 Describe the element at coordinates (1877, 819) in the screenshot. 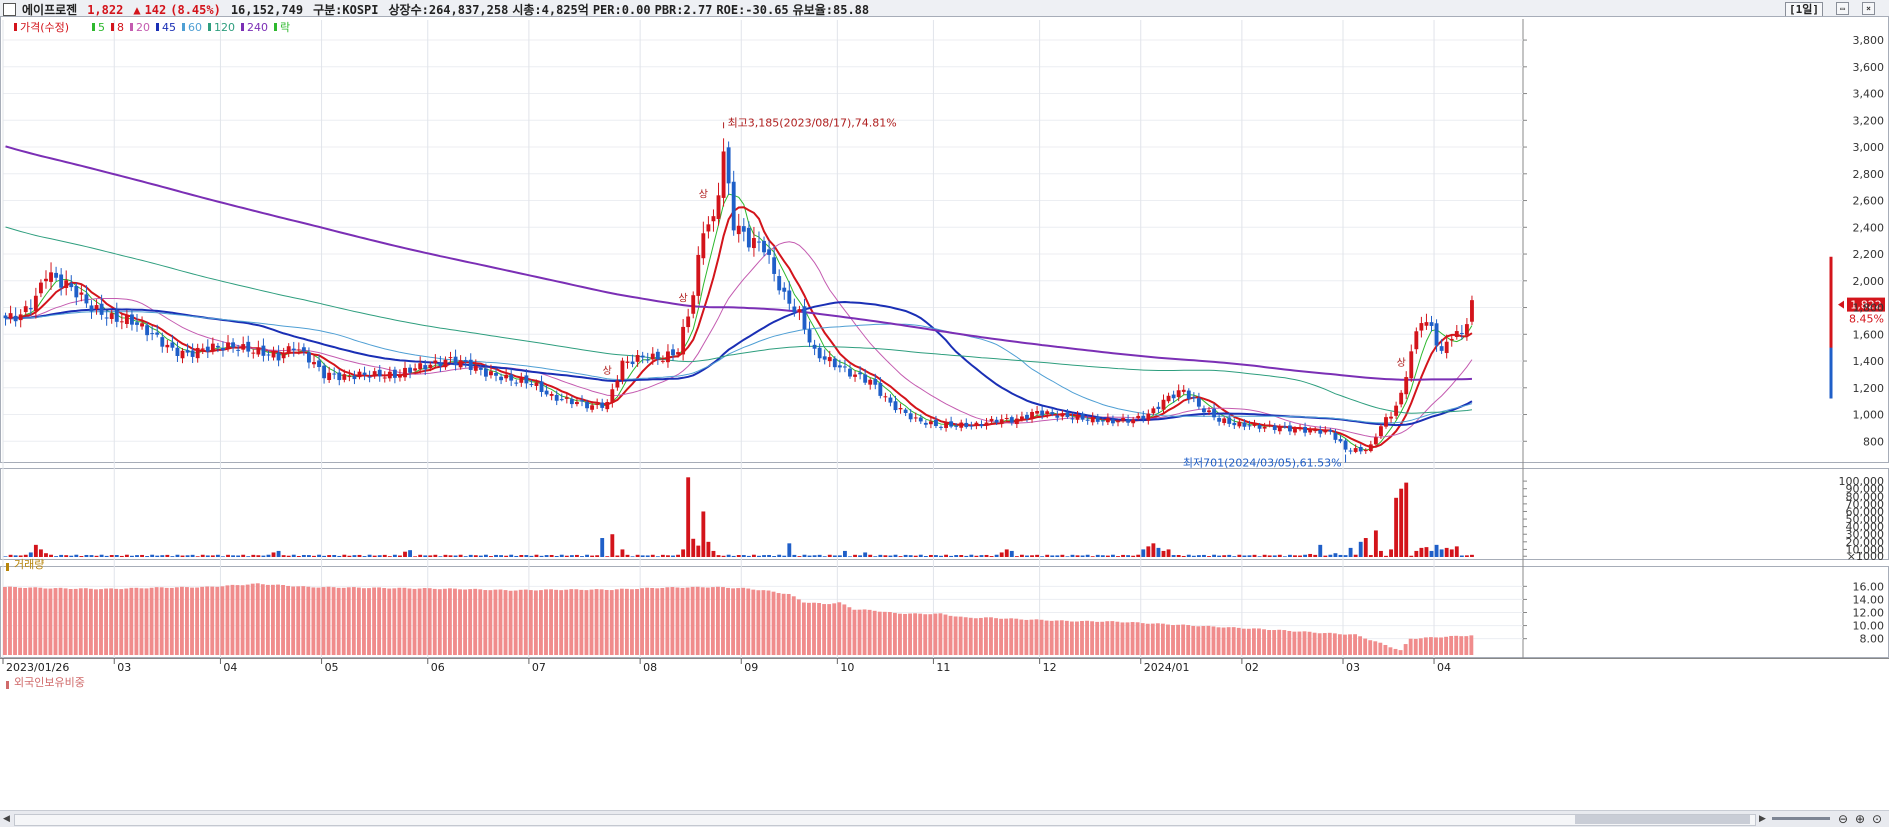

I see `zoom-reset-icon: ⊙` at that location.